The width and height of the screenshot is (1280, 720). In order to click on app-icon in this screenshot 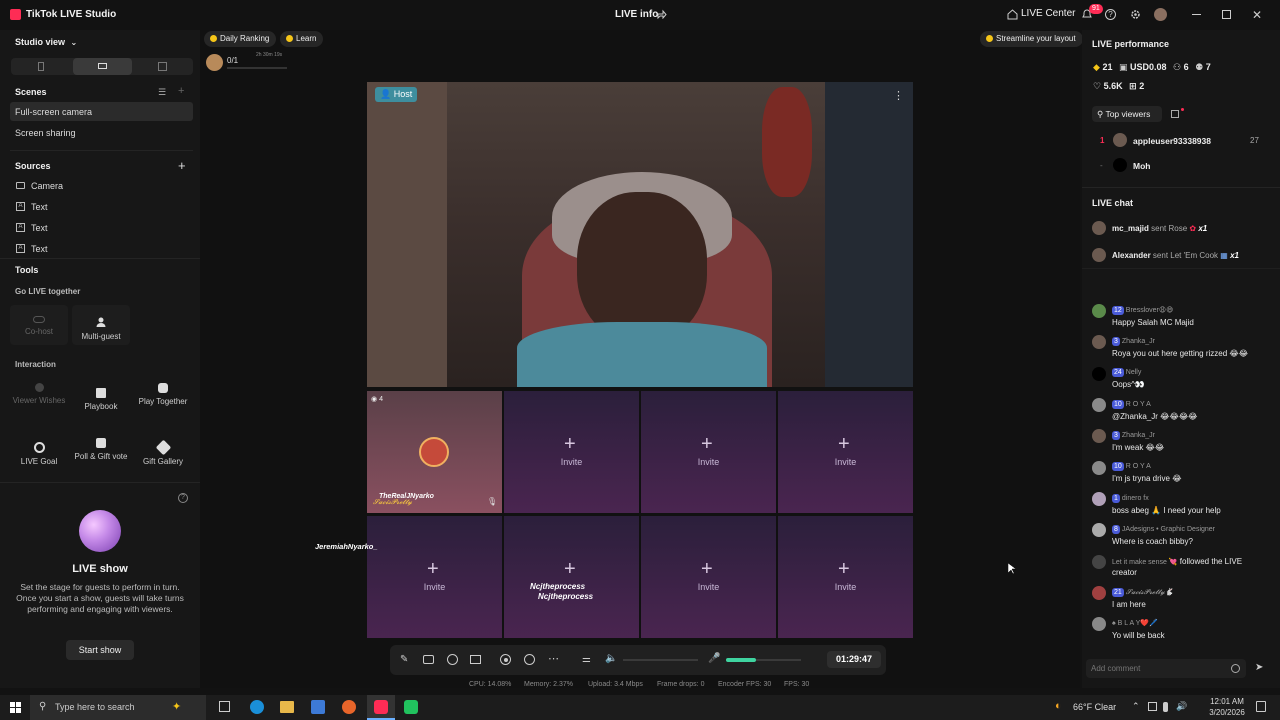, I will do `click(411, 707)`.